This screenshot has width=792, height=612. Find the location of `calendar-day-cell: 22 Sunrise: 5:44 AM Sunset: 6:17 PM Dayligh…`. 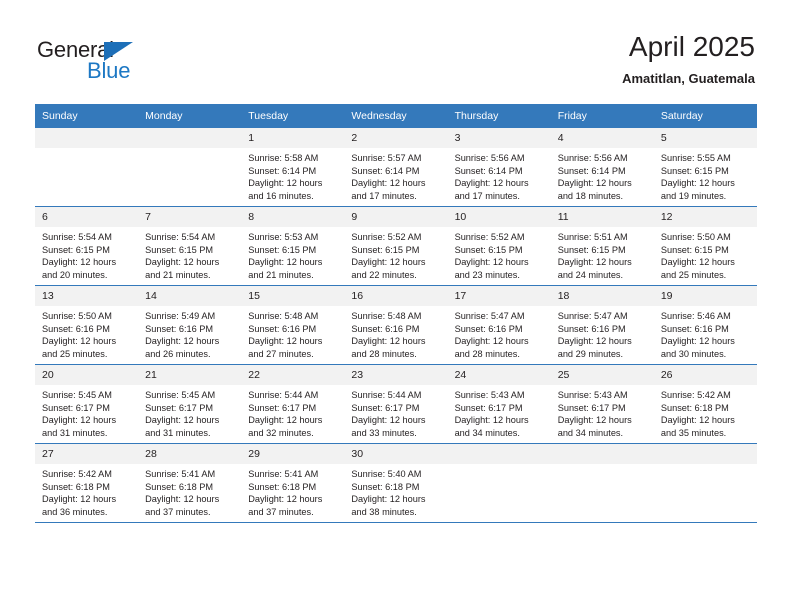

calendar-day-cell: 22 Sunrise: 5:44 AM Sunset: 6:17 PM Dayligh… is located at coordinates (293, 404).